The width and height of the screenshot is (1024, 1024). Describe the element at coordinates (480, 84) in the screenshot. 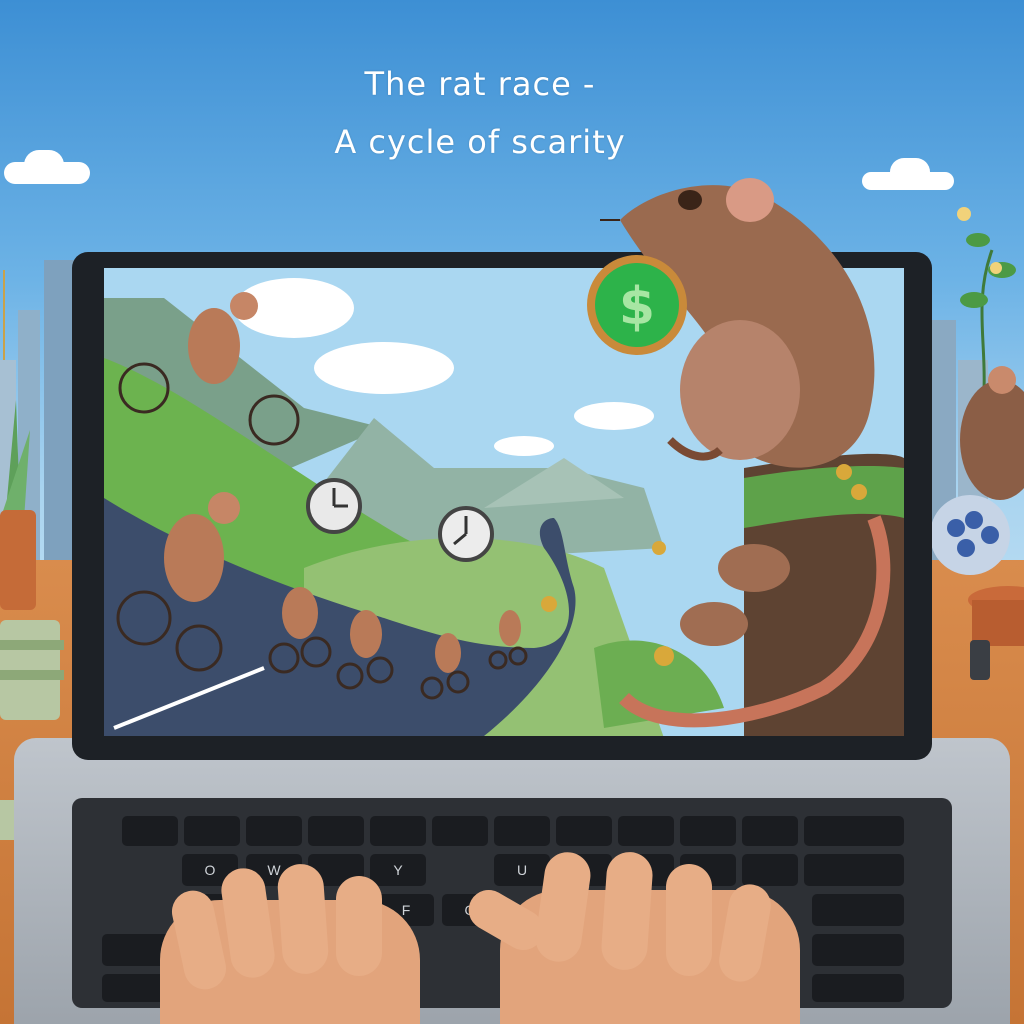

I see `headline-line-1: The rat race -` at that location.